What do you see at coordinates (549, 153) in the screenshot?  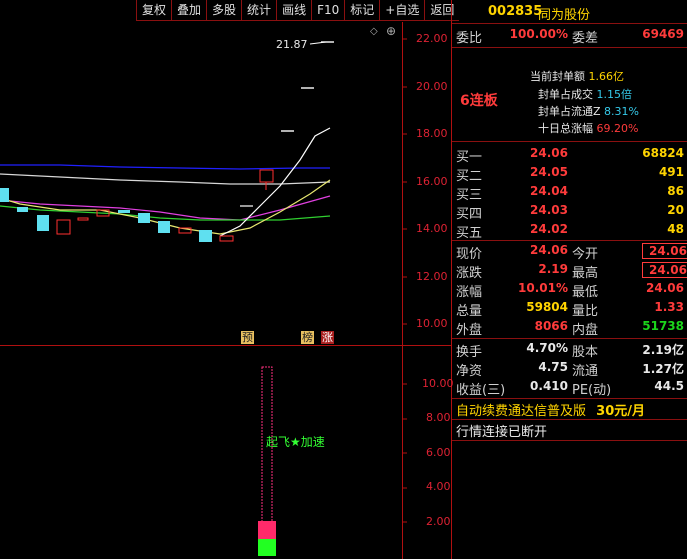 I see `bid-price: 24.06` at bounding box center [549, 153].